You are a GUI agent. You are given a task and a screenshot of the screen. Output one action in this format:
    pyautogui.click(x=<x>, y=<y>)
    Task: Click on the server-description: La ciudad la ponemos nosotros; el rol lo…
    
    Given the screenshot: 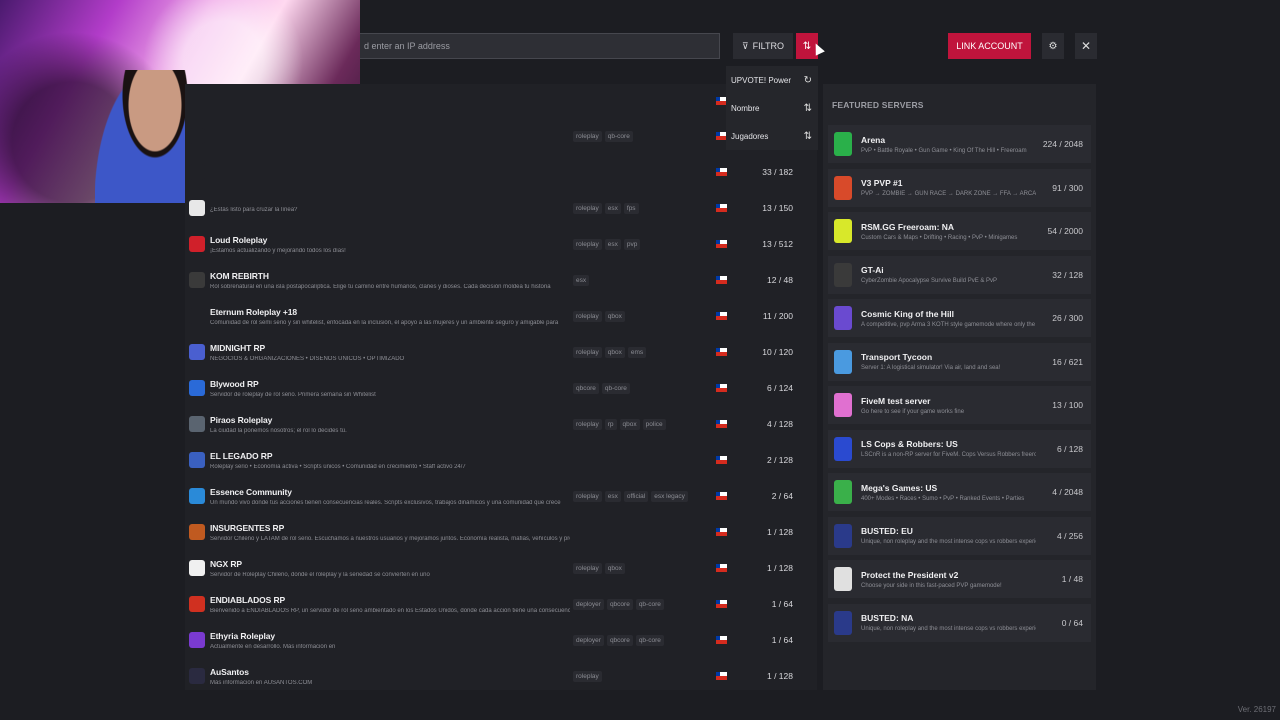 What is the action you would take?
    pyautogui.click(x=278, y=430)
    